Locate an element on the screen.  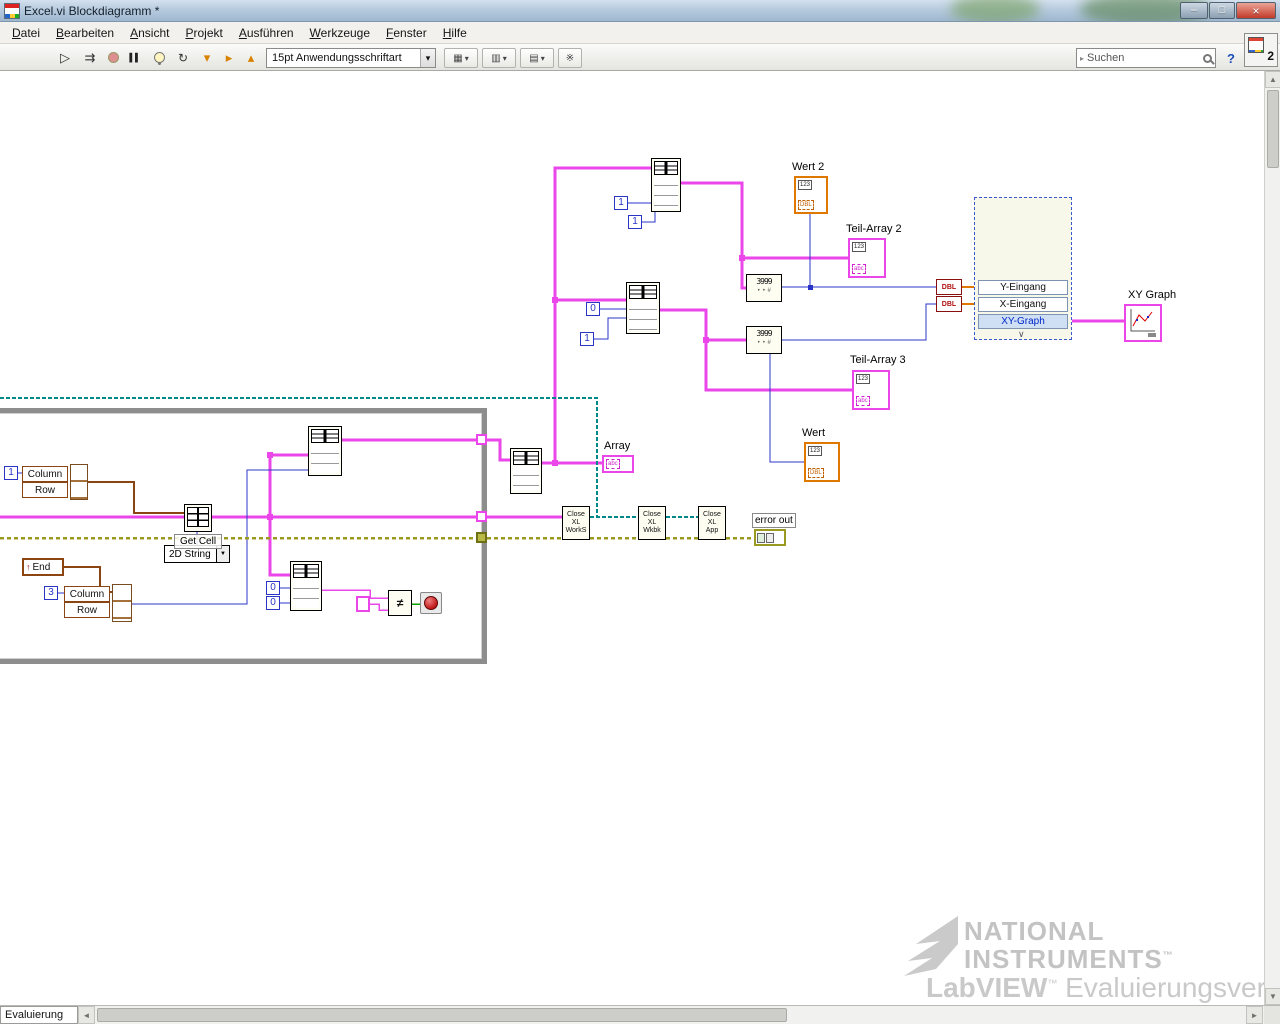
enum-value: 2D String is located at coordinates (190, 554).